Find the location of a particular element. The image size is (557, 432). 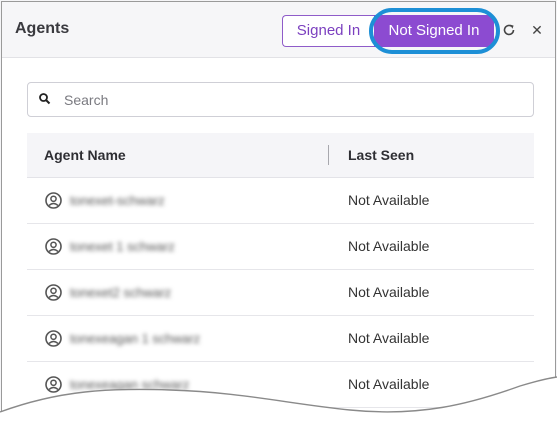

search-icon is located at coordinates (45, 99).